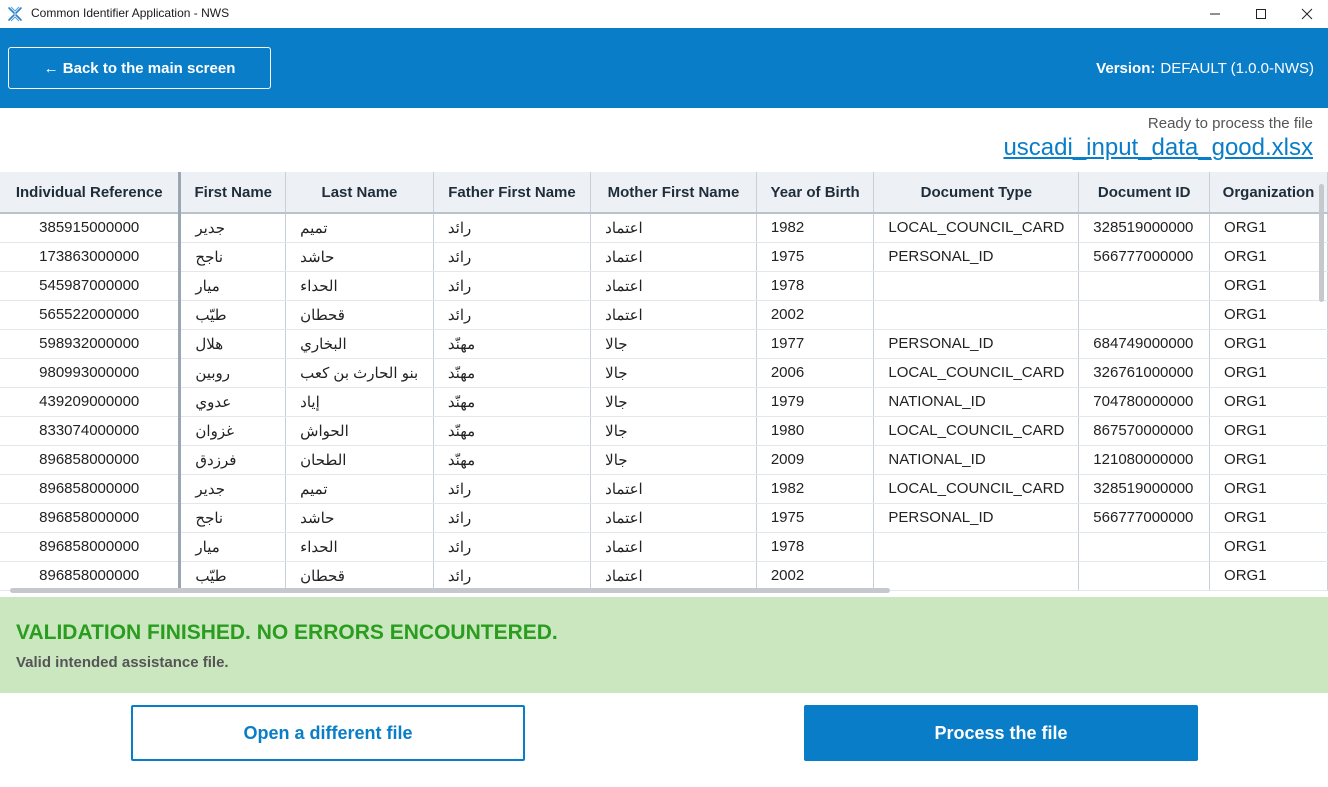 The image size is (1328, 787). What do you see at coordinates (232, 431) in the screenshot?
I see `cell-wrap: غزوان` at bounding box center [232, 431].